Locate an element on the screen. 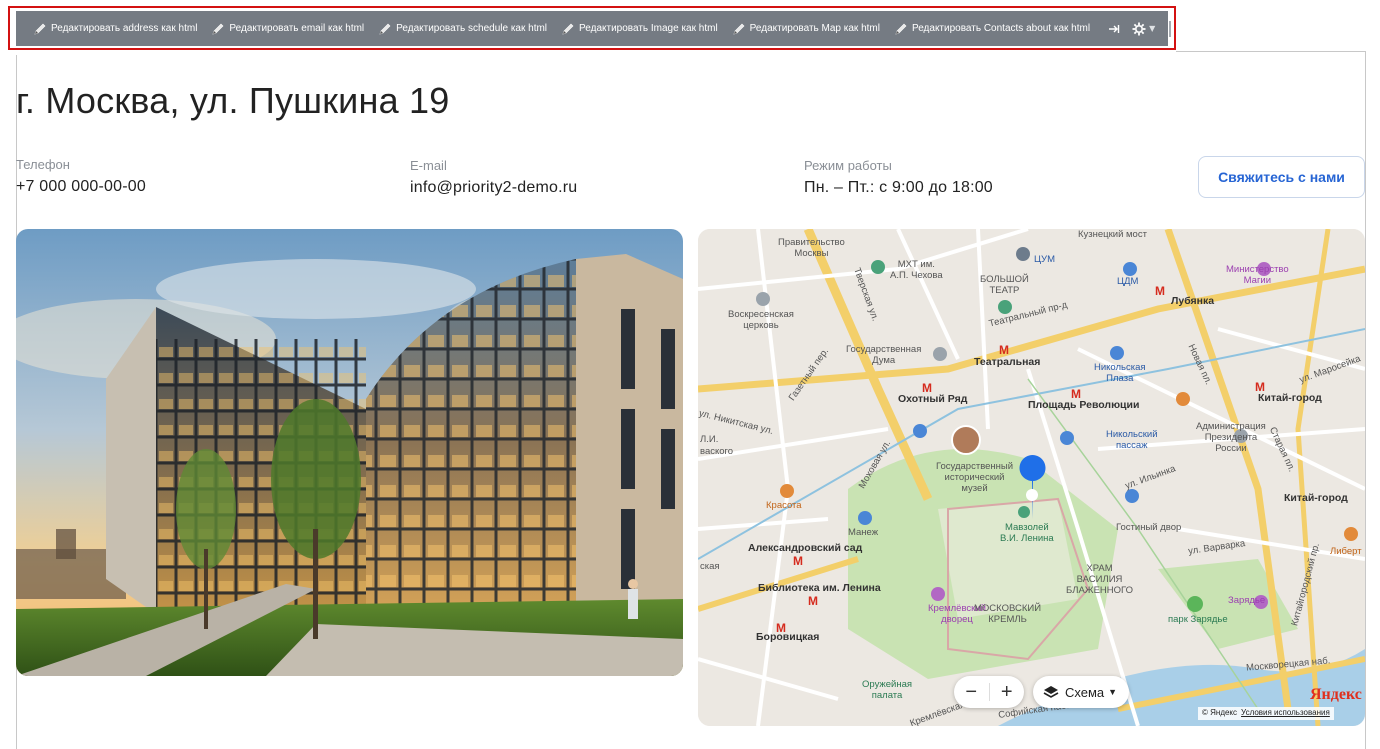 This screenshot has height=749, width=1380. map-label-gostiny: Гостиный двор is located at coordinates (1149, 527).